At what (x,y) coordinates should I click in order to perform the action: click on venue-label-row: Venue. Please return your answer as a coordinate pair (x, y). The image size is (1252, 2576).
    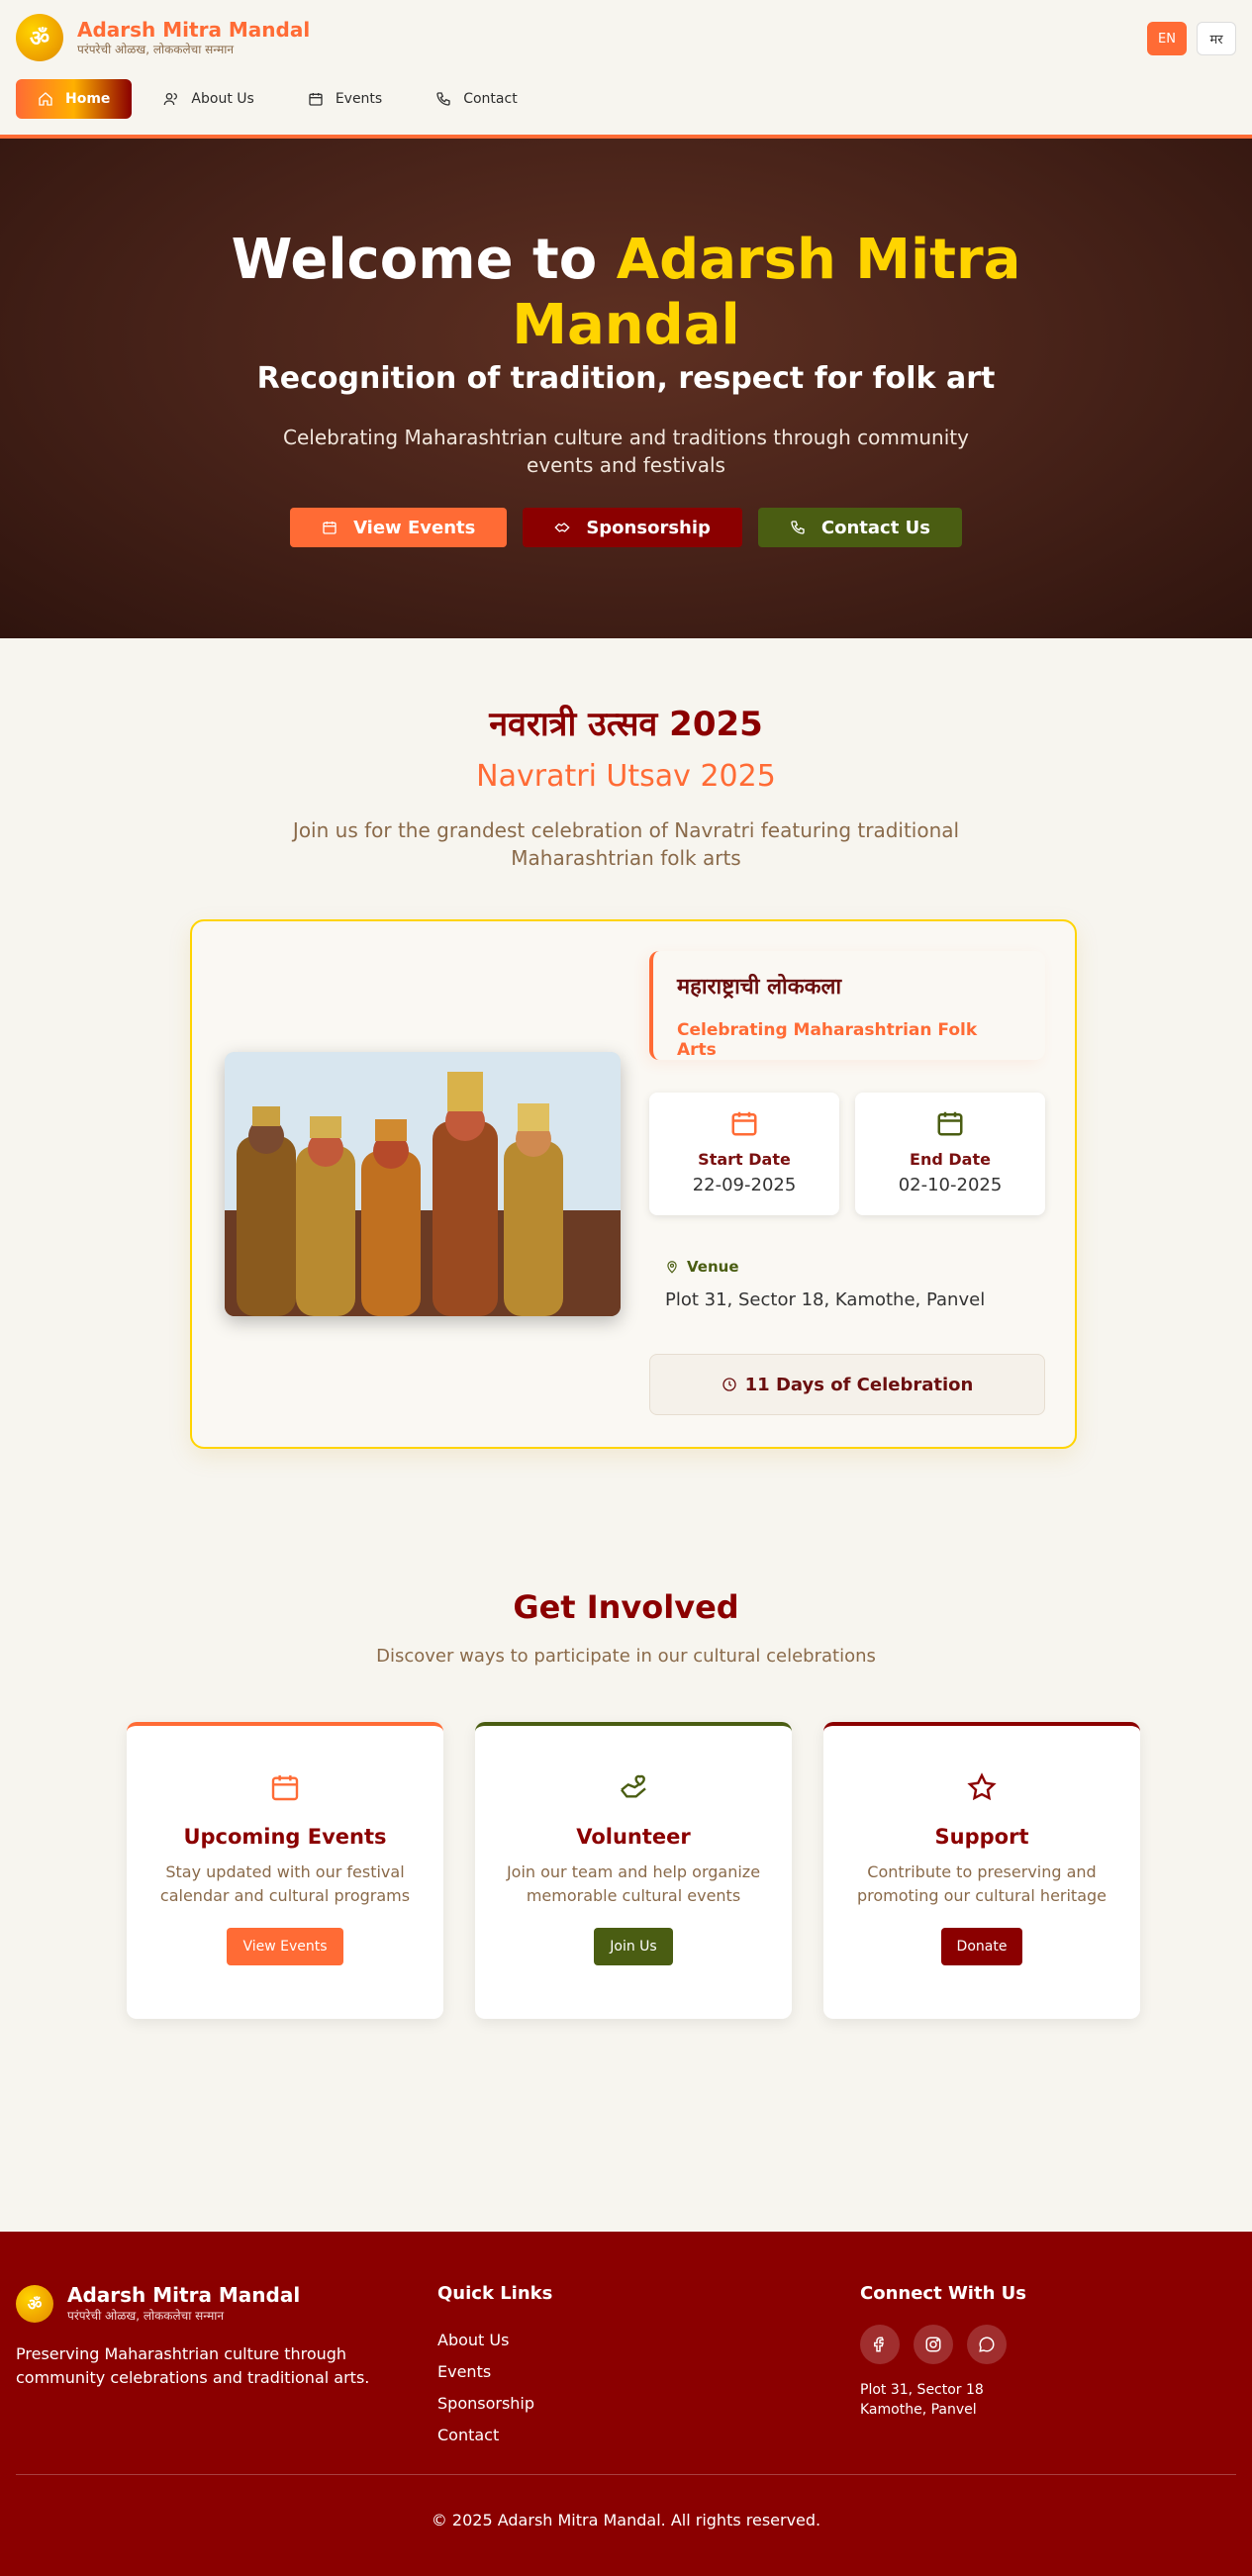
    Looking at the image, I should click on (825, 1267).